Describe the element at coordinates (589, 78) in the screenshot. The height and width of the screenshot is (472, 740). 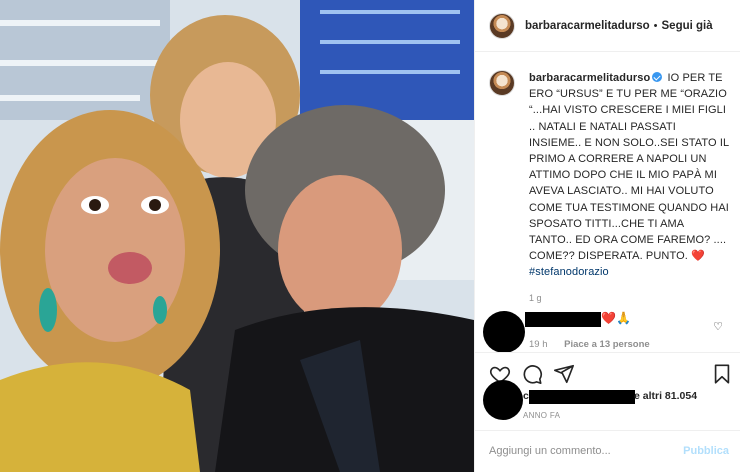
I see `caption-username: barbaracarmelitadurso` at that location.